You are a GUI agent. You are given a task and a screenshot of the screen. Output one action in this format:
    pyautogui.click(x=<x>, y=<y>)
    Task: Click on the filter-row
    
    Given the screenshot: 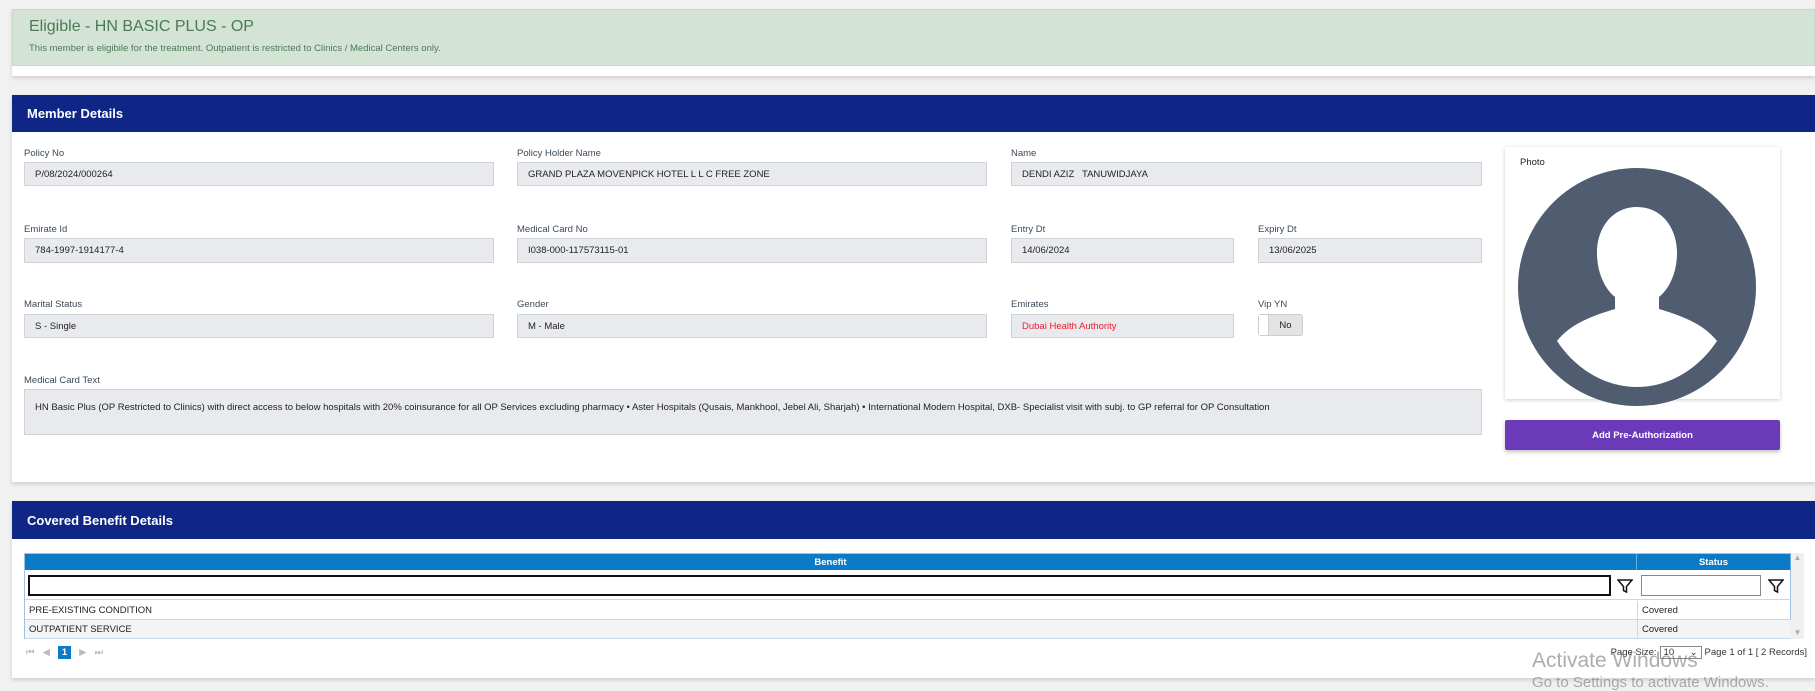 What is the action you would take?
    pyautogui.click(x=908, y=585)
    